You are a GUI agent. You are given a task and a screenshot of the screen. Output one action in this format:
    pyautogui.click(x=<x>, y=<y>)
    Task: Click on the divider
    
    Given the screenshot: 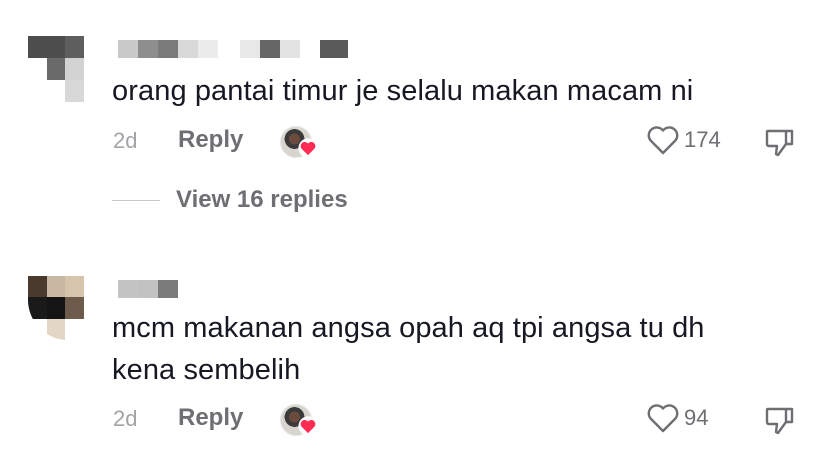 What is the action you would take?
    pyautogui.click(x=136, y=200)
    